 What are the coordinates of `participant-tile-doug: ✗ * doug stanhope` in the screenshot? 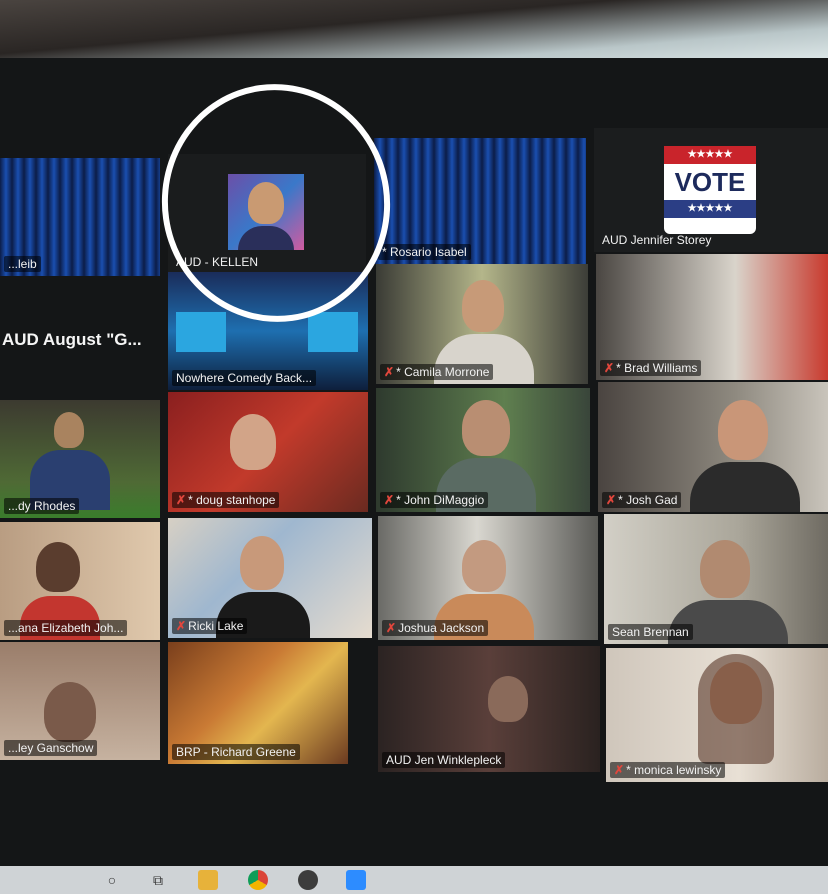 It's located at (268, 452).